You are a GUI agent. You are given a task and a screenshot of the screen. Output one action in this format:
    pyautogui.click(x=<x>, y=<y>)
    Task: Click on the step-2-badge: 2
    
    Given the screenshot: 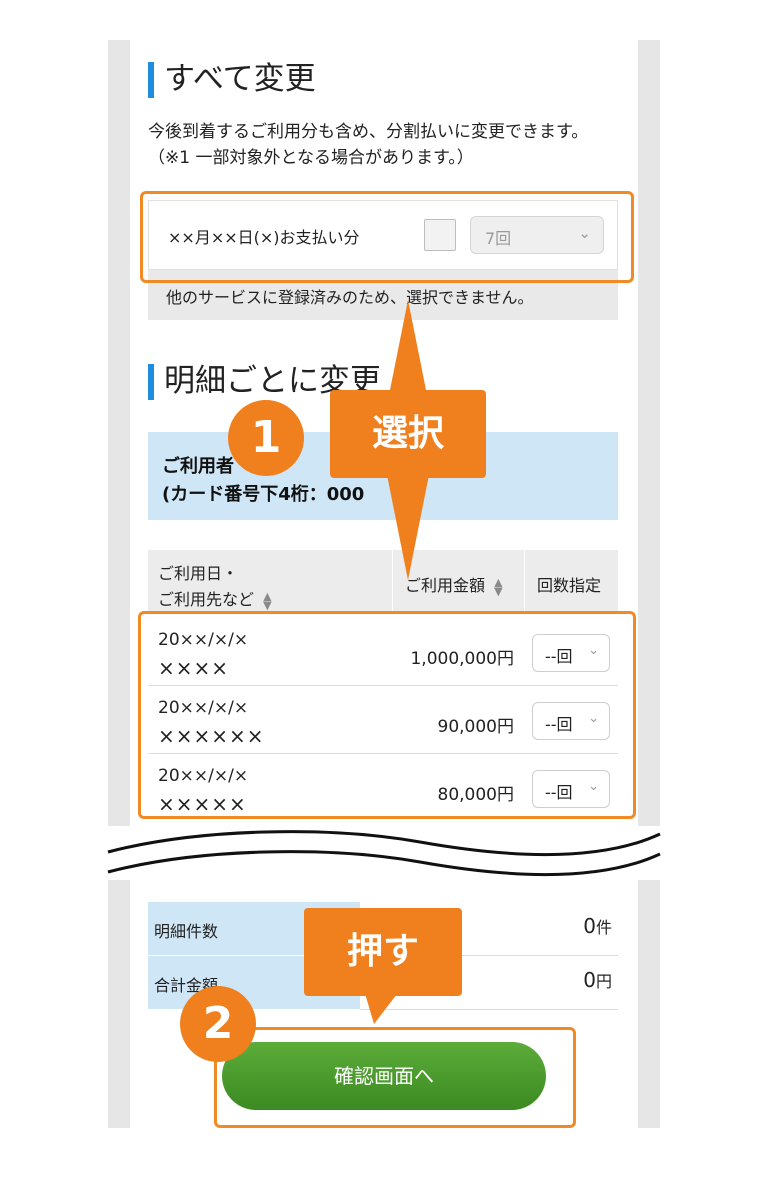 What is the action you would take?
    pyautogui.click(x=218, y=1024)
    